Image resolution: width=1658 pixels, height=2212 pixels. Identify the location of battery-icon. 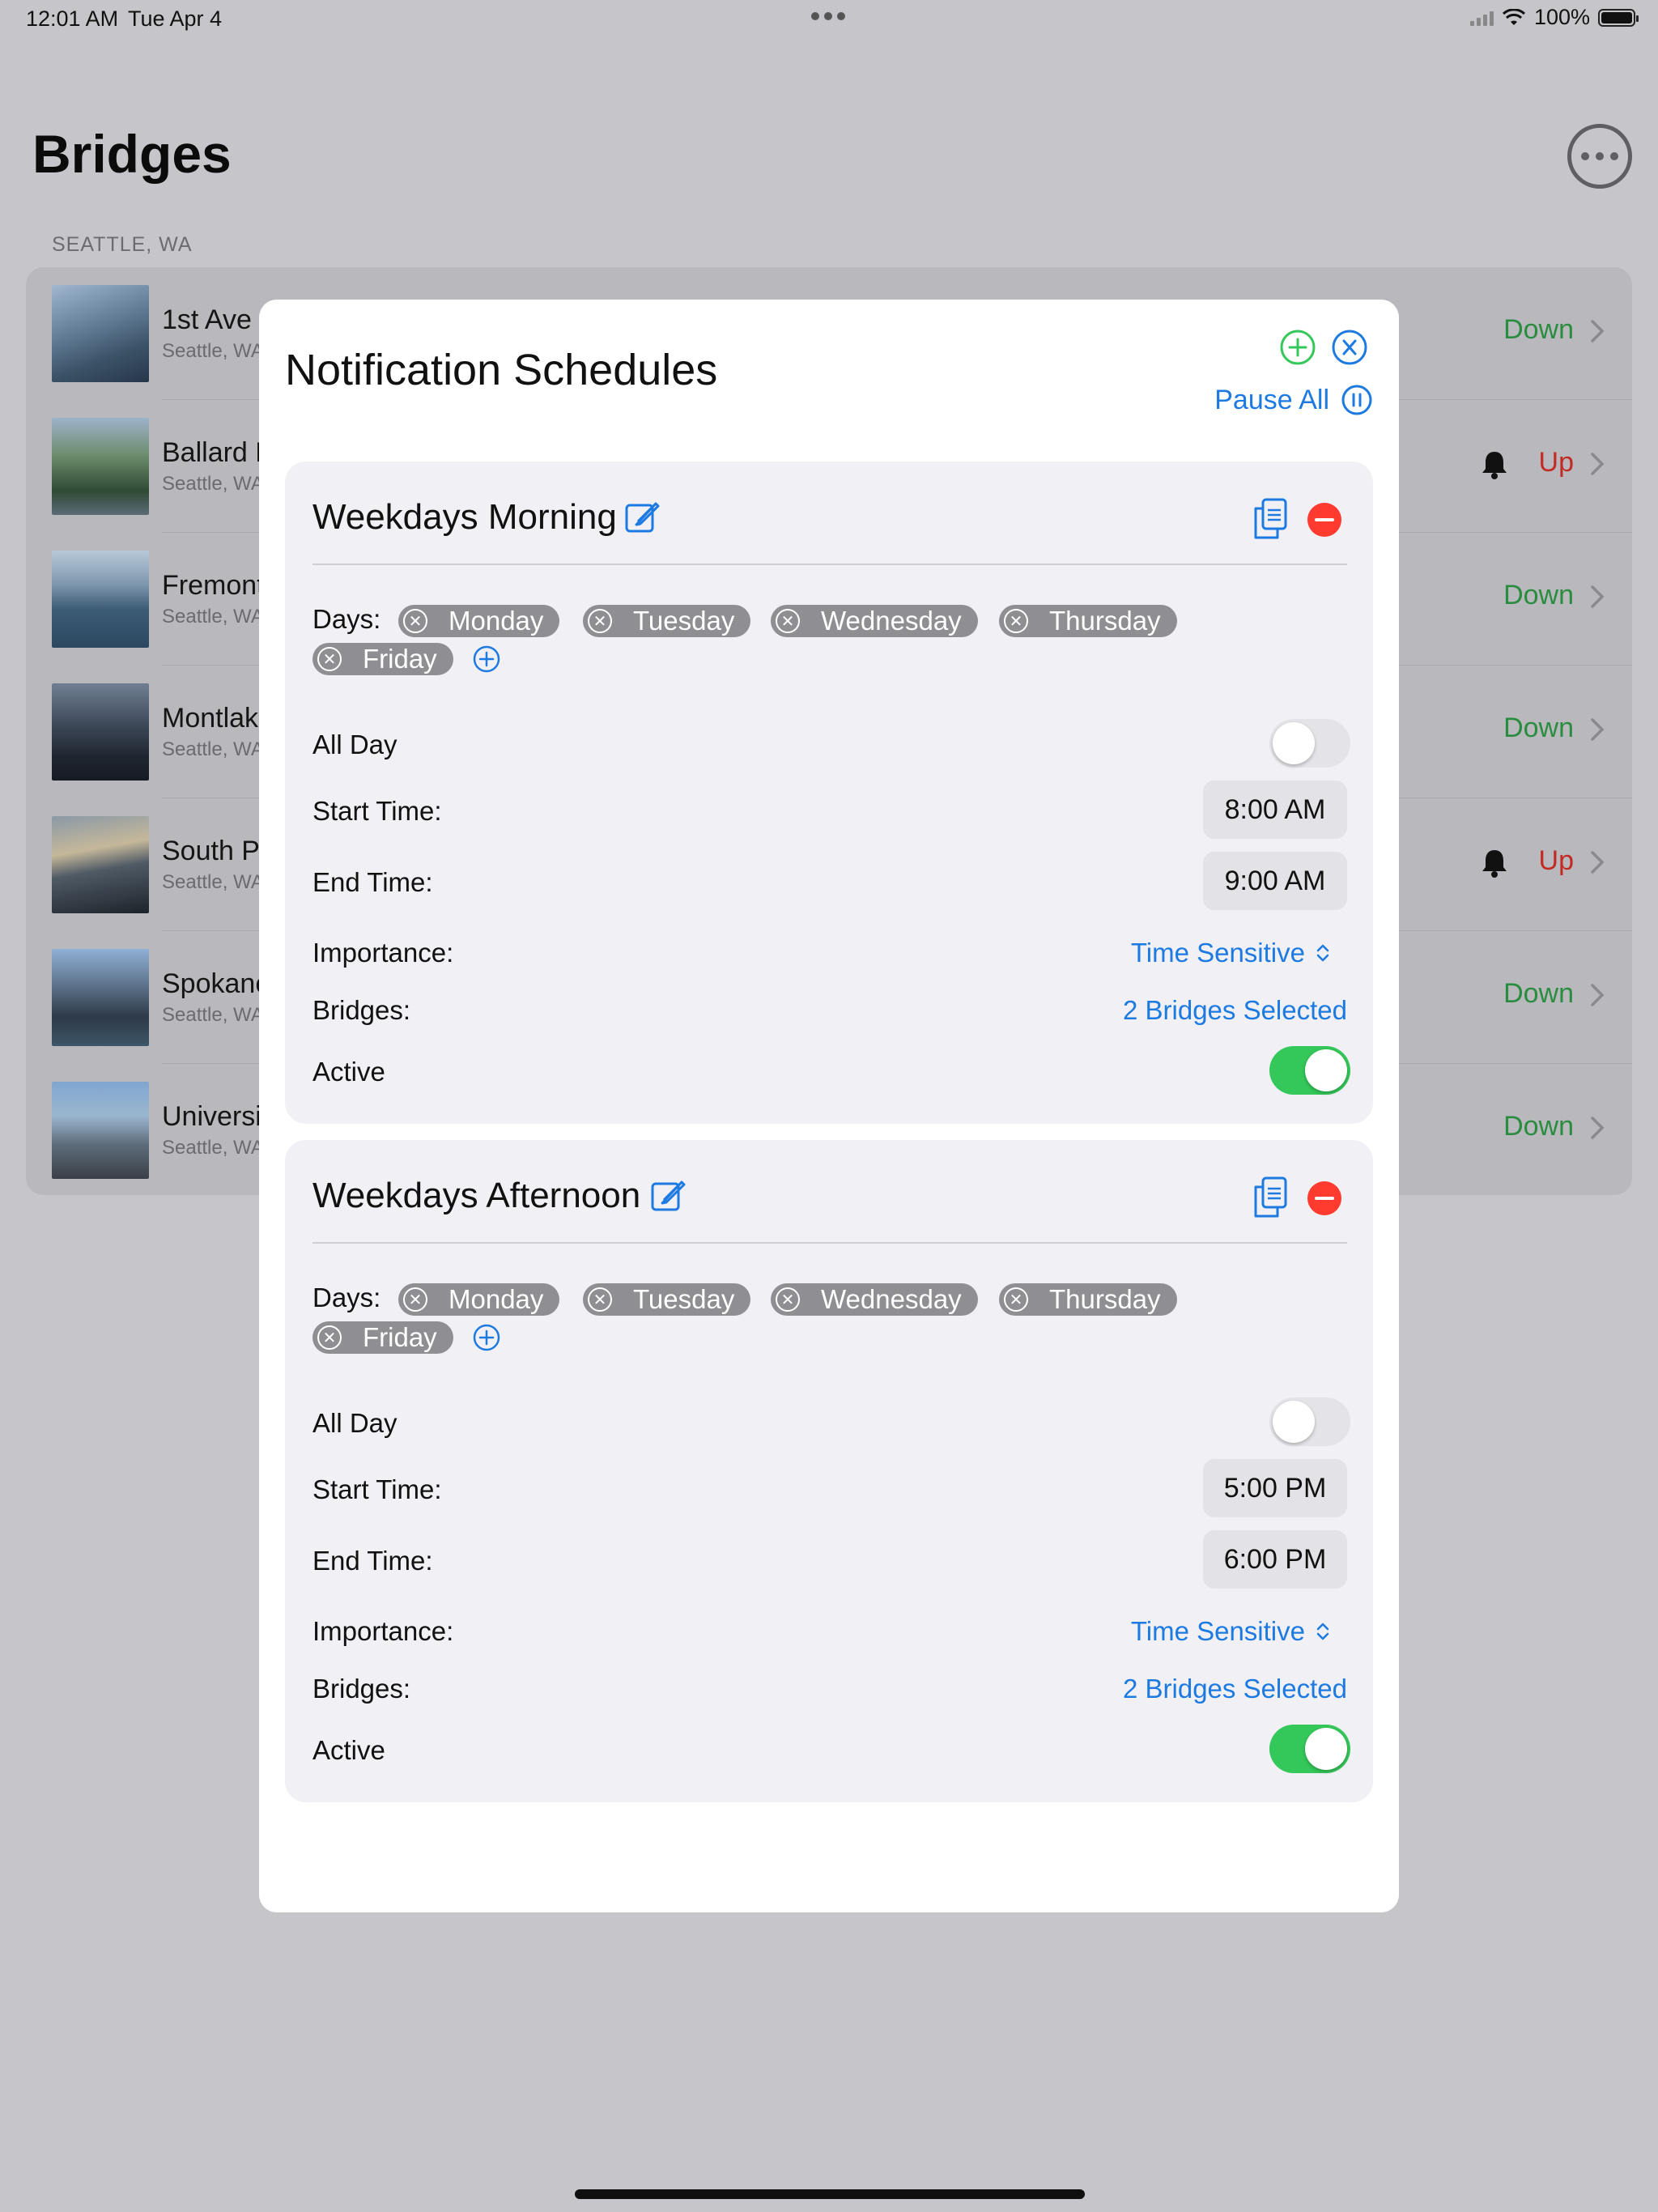
(1618, 18).